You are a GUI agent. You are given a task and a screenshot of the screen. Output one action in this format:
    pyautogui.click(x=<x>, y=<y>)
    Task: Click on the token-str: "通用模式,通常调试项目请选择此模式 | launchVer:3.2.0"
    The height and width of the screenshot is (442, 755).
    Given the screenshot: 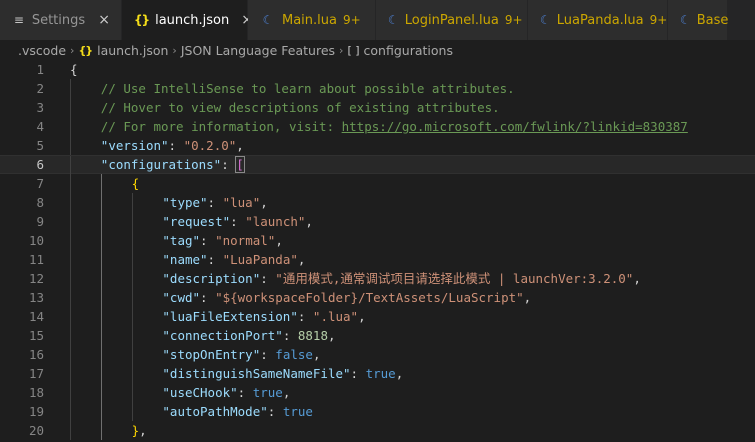 What is the action you would take?
    pyautogui.click(x=454, y=278)
    